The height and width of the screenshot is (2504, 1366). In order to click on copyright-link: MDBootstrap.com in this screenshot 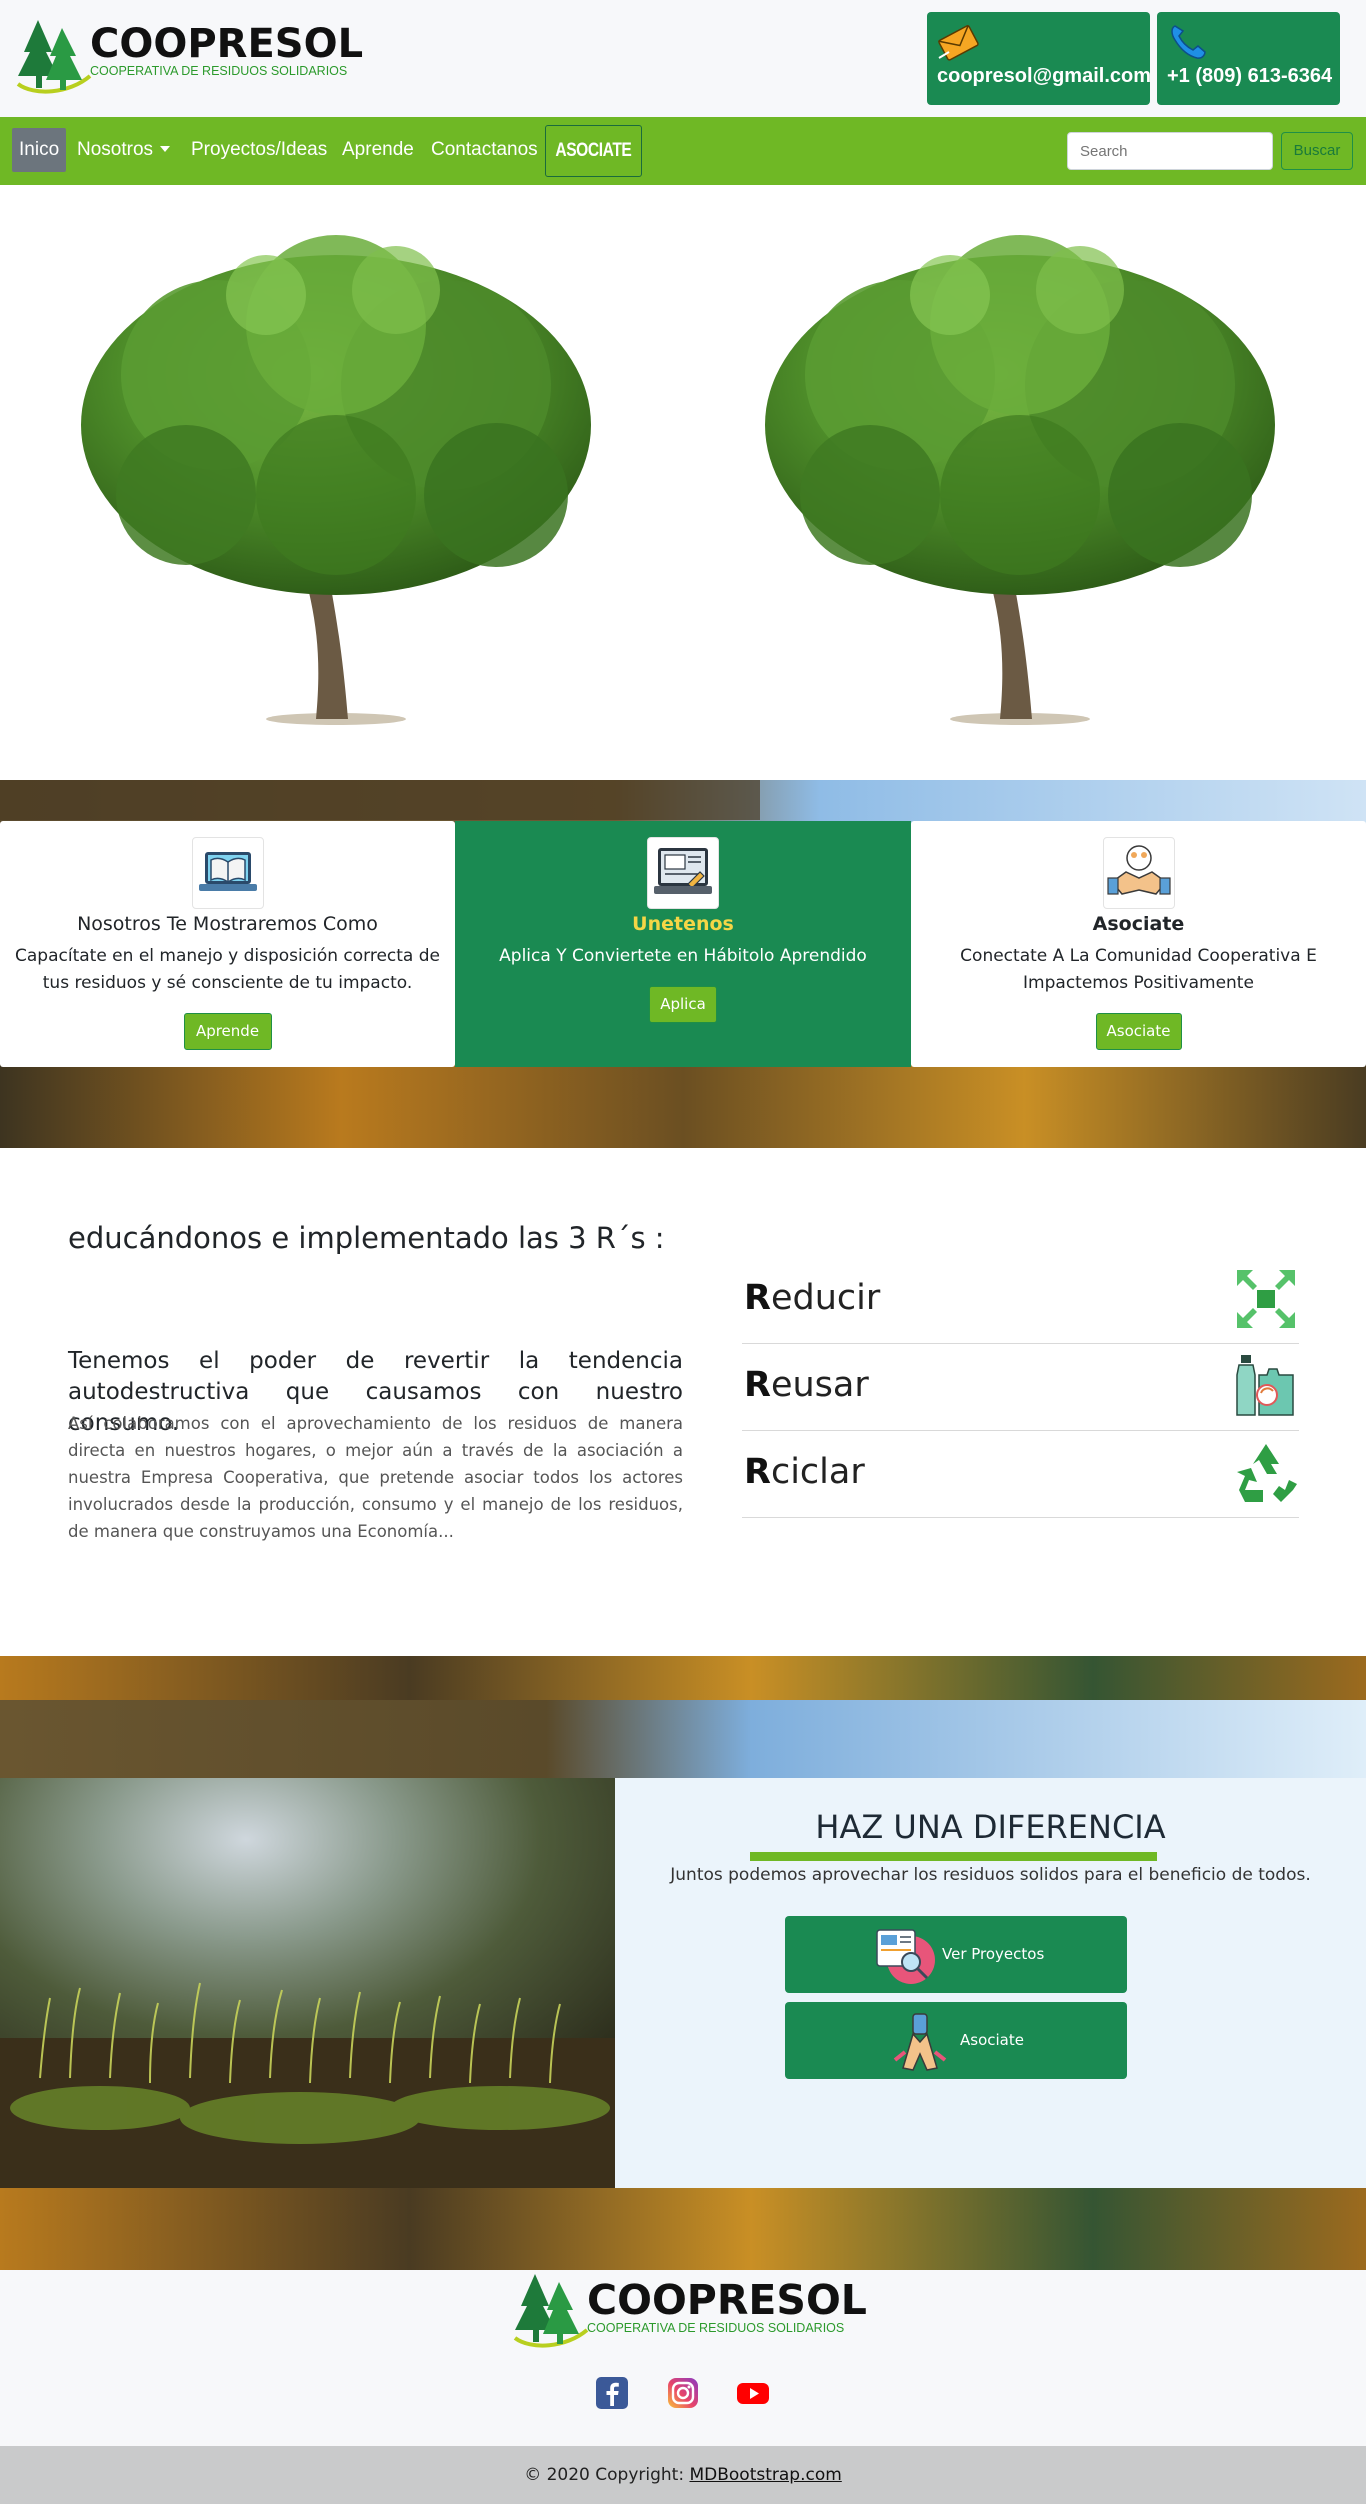, I will do `click(765, 2475)`.